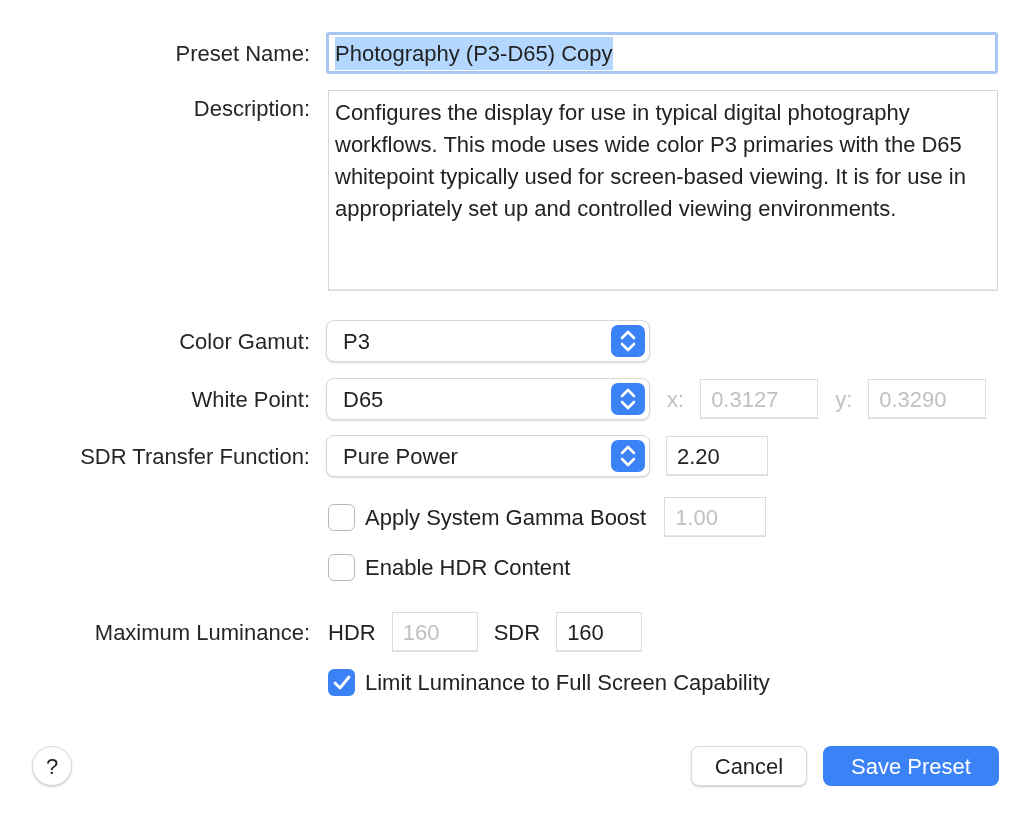 This screenshot has height=824, width=1030. Describe the element at coordinates (474, 53) in the screenshot. I see `field-value: Photography (P3-D65) Copy` at that location.